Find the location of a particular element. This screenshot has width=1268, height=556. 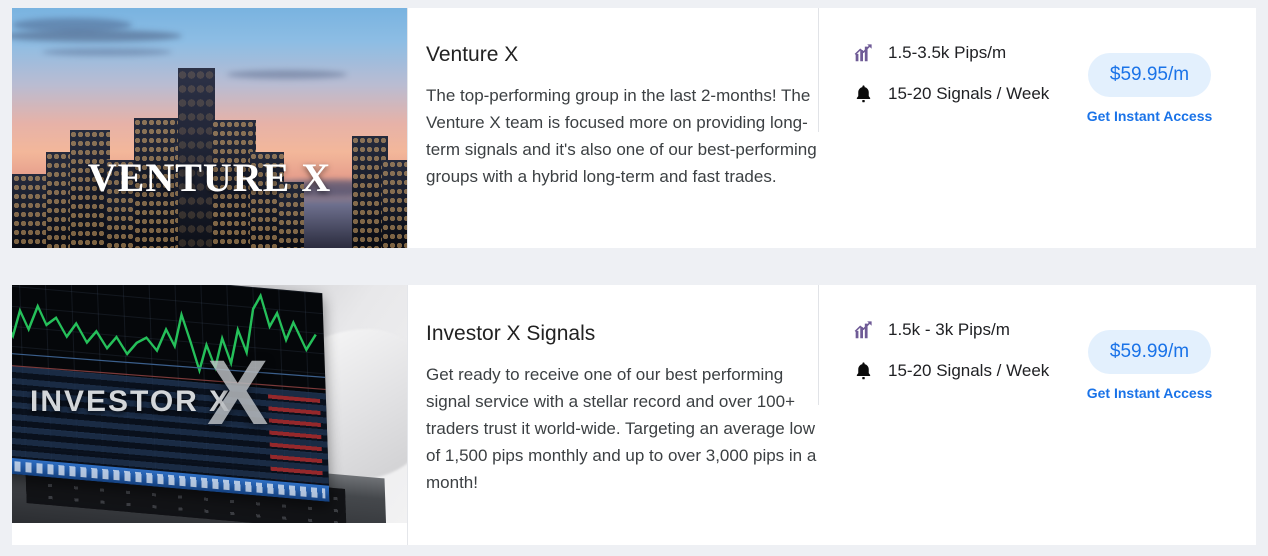

card-title: Investor X Signals is located at coordinates (511, 333).